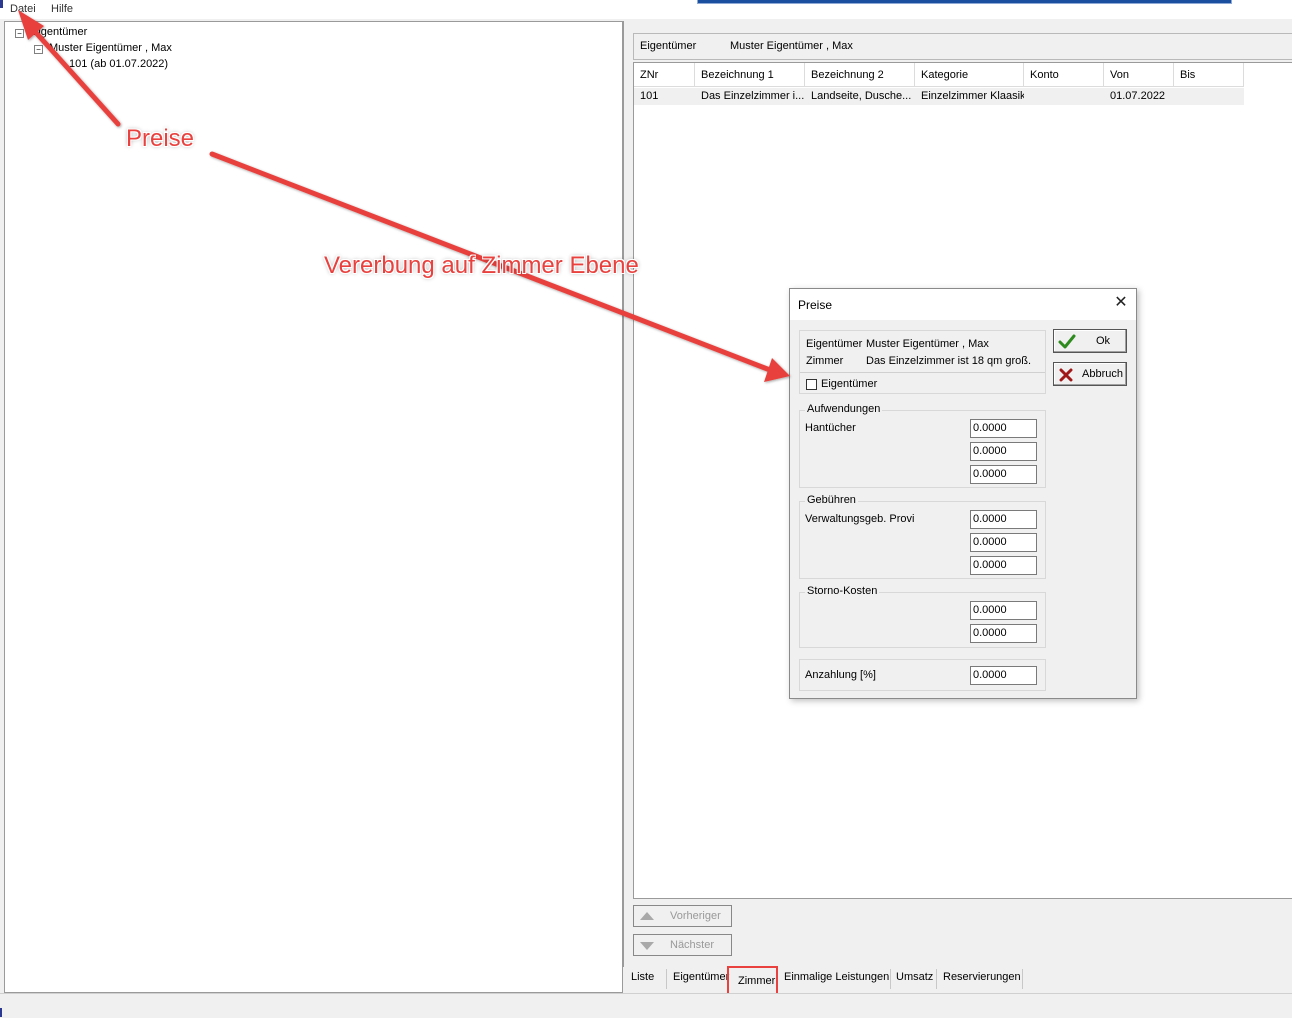  What do you see at coordinates (1003, 451) in the screenshot?
I see `aufwendungen-field-2: 0.0000` at bounding box center [1003, 451].